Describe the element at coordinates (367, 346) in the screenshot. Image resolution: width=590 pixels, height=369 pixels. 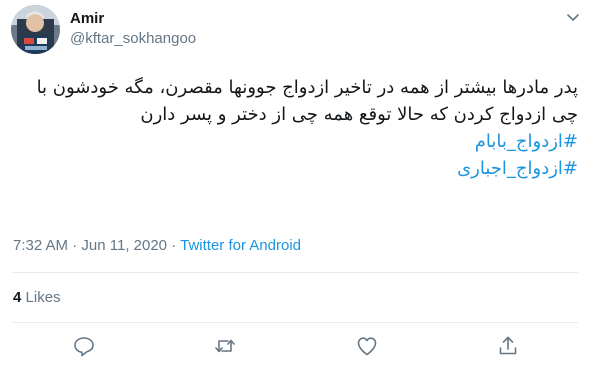
I see `heart-icon` at that location.